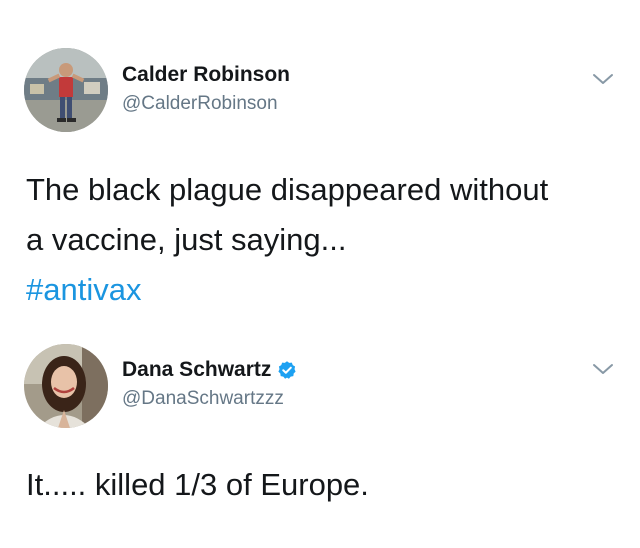  I want to click on user-handle: @DanaSchwartzzz, so click(203, 399).